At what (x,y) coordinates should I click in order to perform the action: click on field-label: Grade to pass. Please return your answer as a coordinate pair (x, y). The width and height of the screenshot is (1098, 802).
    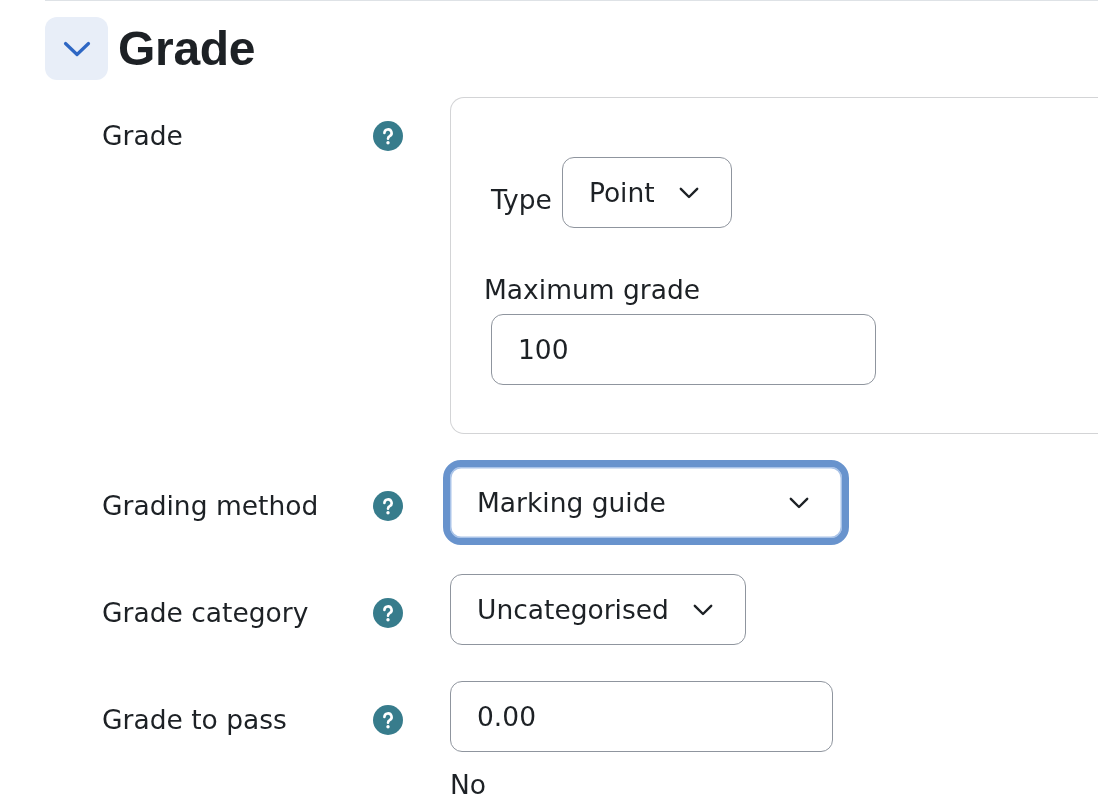
    Looking at the image, I should click on (194, 719).